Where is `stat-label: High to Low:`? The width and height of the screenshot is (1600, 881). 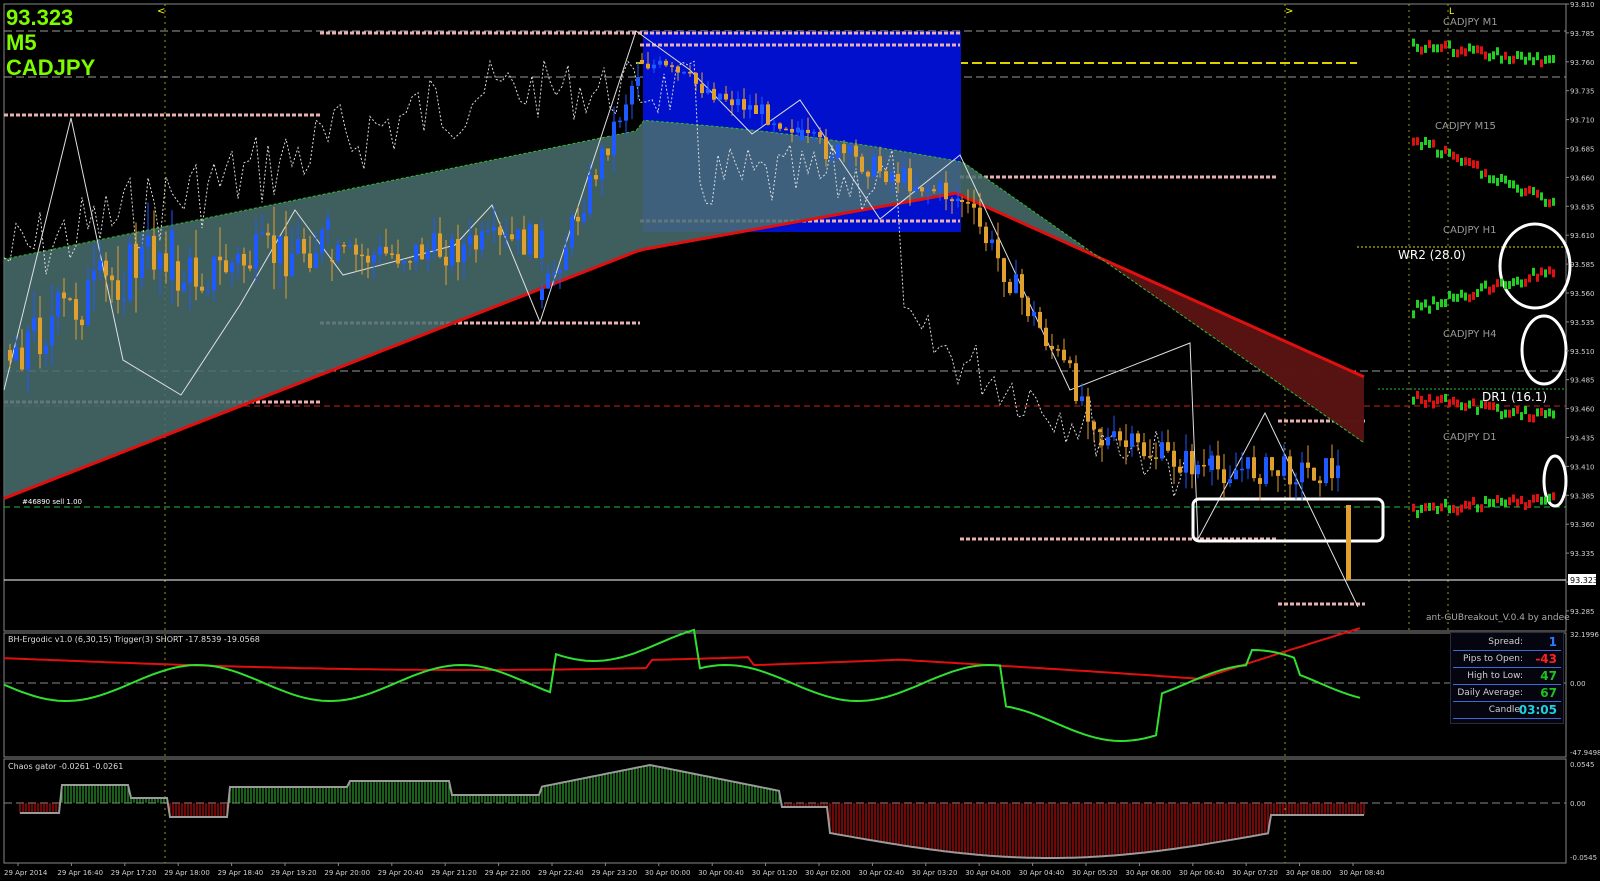 stat-label: High to Low: is located at coordinates (1495, 676).